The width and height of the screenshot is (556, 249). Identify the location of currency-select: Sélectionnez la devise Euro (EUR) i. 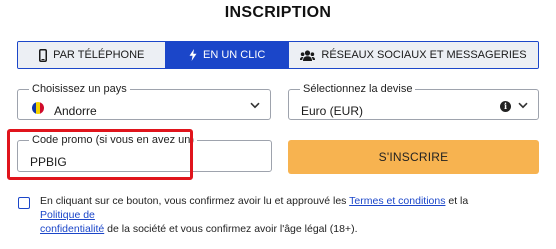
(413, 101).